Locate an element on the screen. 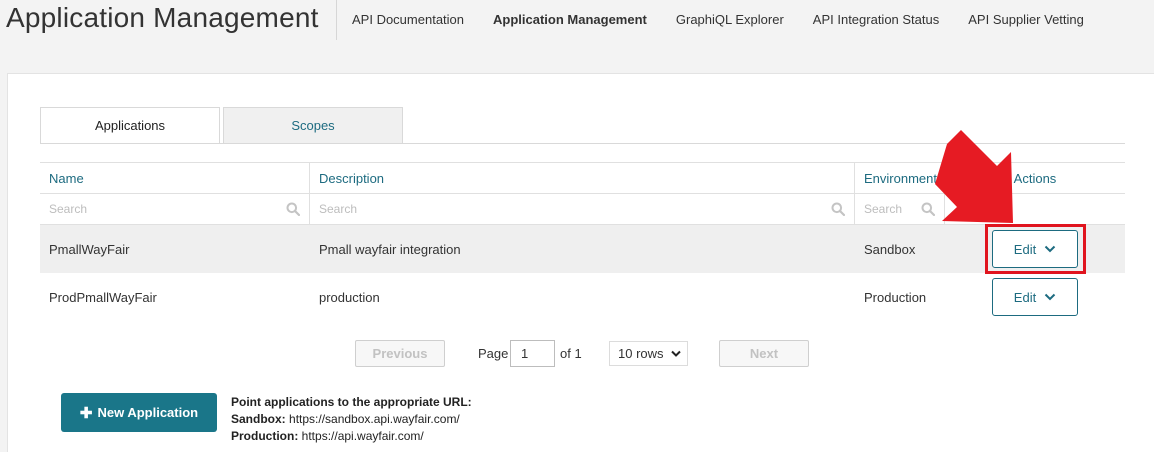  page-number-input is located at coordinates (532, 353).